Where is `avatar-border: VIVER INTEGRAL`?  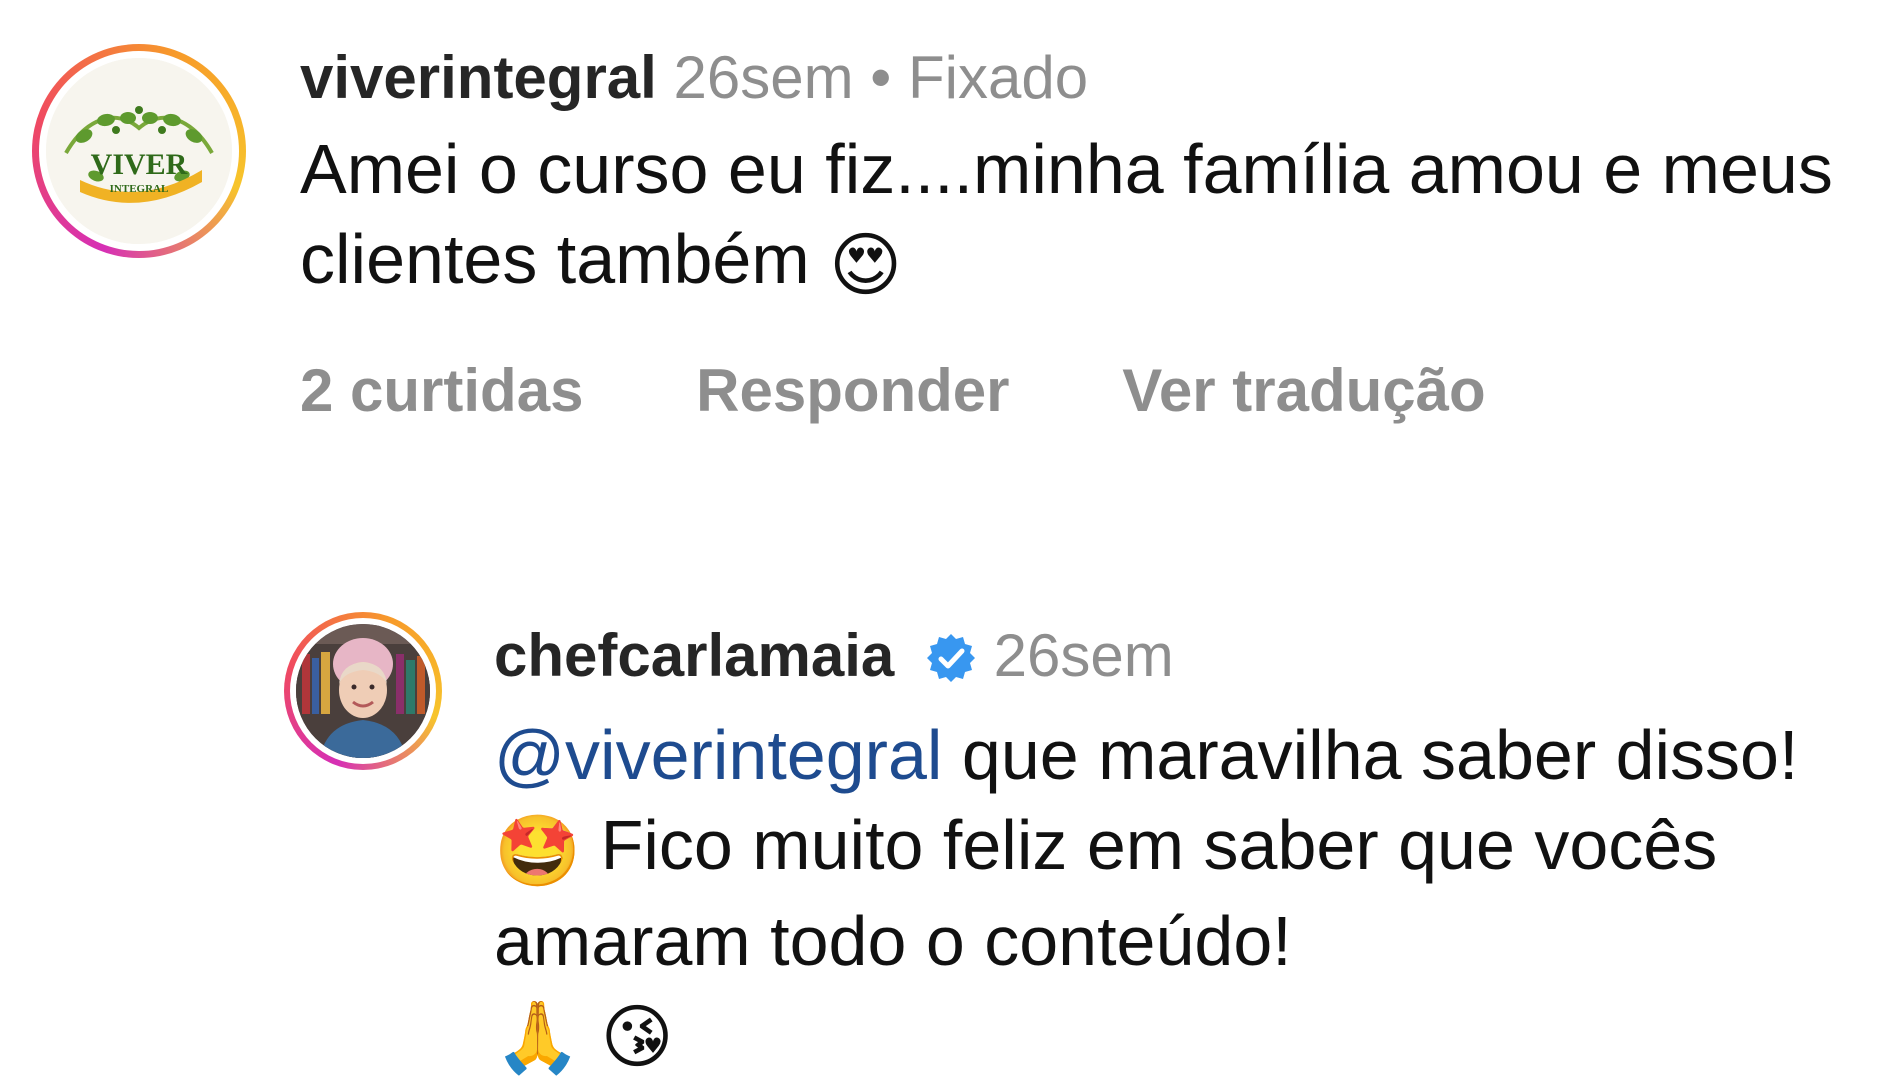
avatar-border: VIVER INTEGRAL is located at coordinates (139, 151).